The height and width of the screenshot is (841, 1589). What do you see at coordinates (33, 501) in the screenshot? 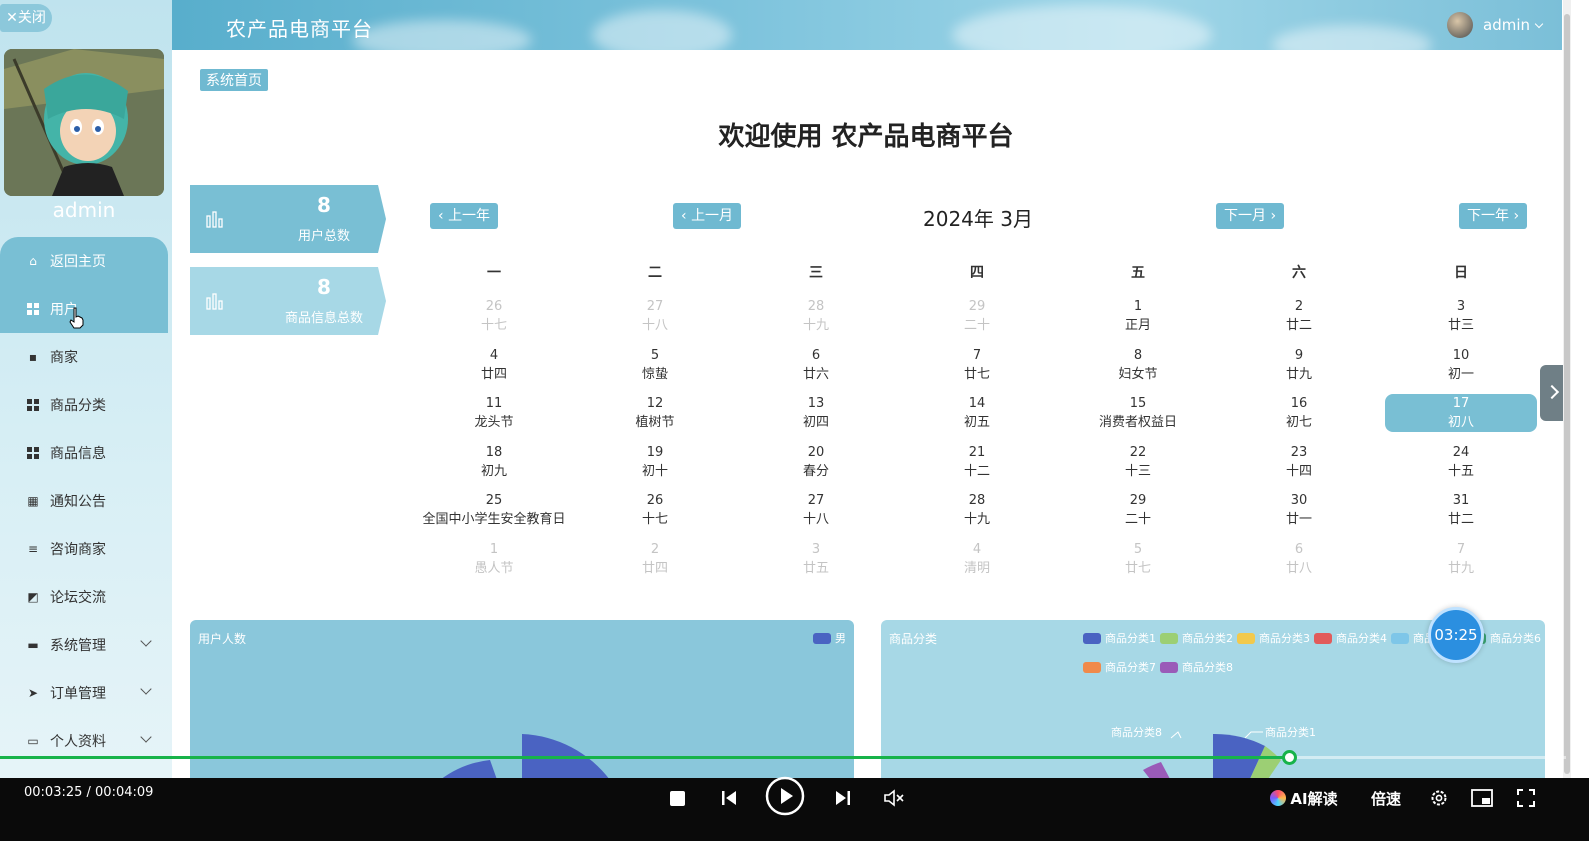
I see `grid9-icon: ▦` at bounding box center [33, 501].